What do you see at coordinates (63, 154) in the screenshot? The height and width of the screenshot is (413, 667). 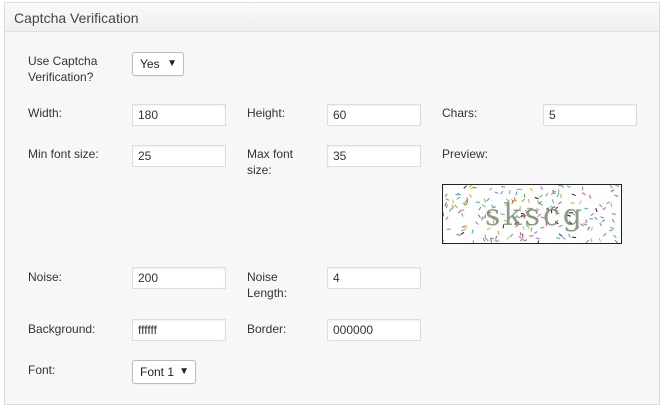 I see `min-font-size-label: Min font size:` at bounding box center [63, 154].